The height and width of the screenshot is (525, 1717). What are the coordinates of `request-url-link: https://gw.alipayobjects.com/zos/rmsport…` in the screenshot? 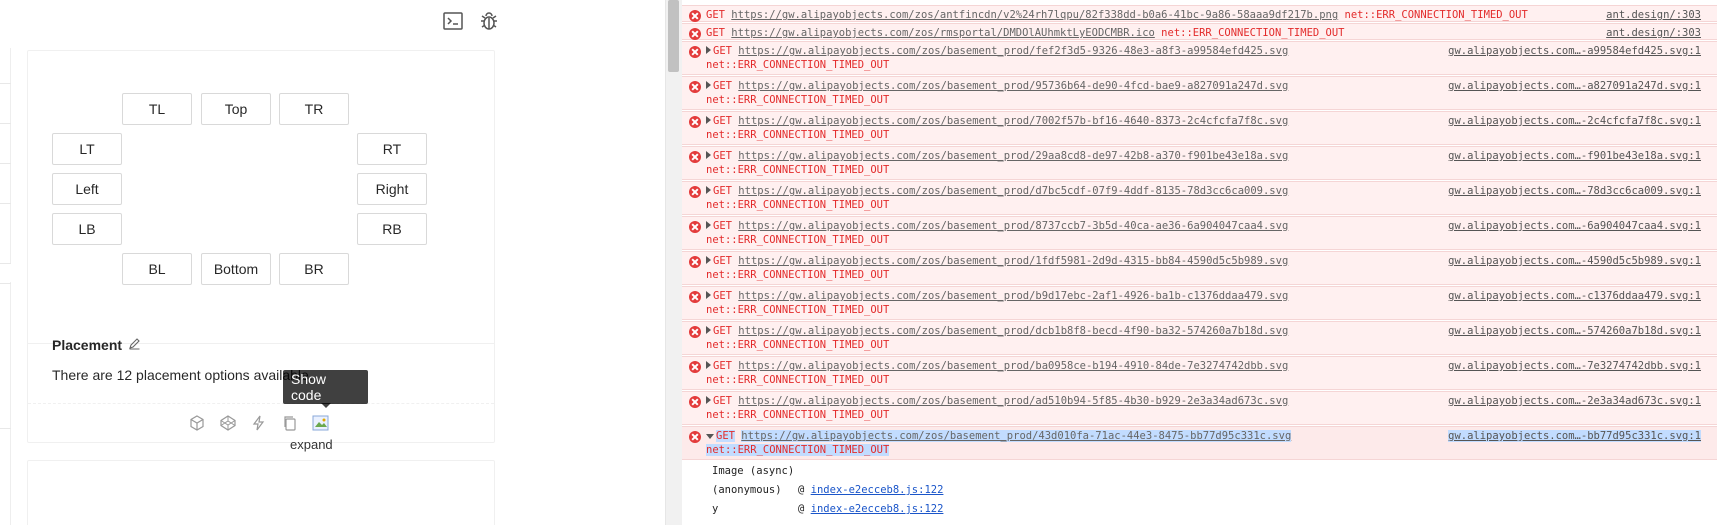 It's located at (943, 33).